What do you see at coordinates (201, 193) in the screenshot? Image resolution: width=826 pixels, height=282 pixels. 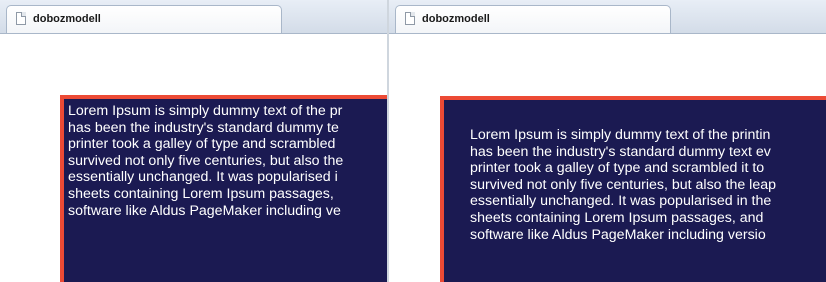 I see `text-line: sheets containing Lorem Ipsum passages,` at bounding box center [201, 193].